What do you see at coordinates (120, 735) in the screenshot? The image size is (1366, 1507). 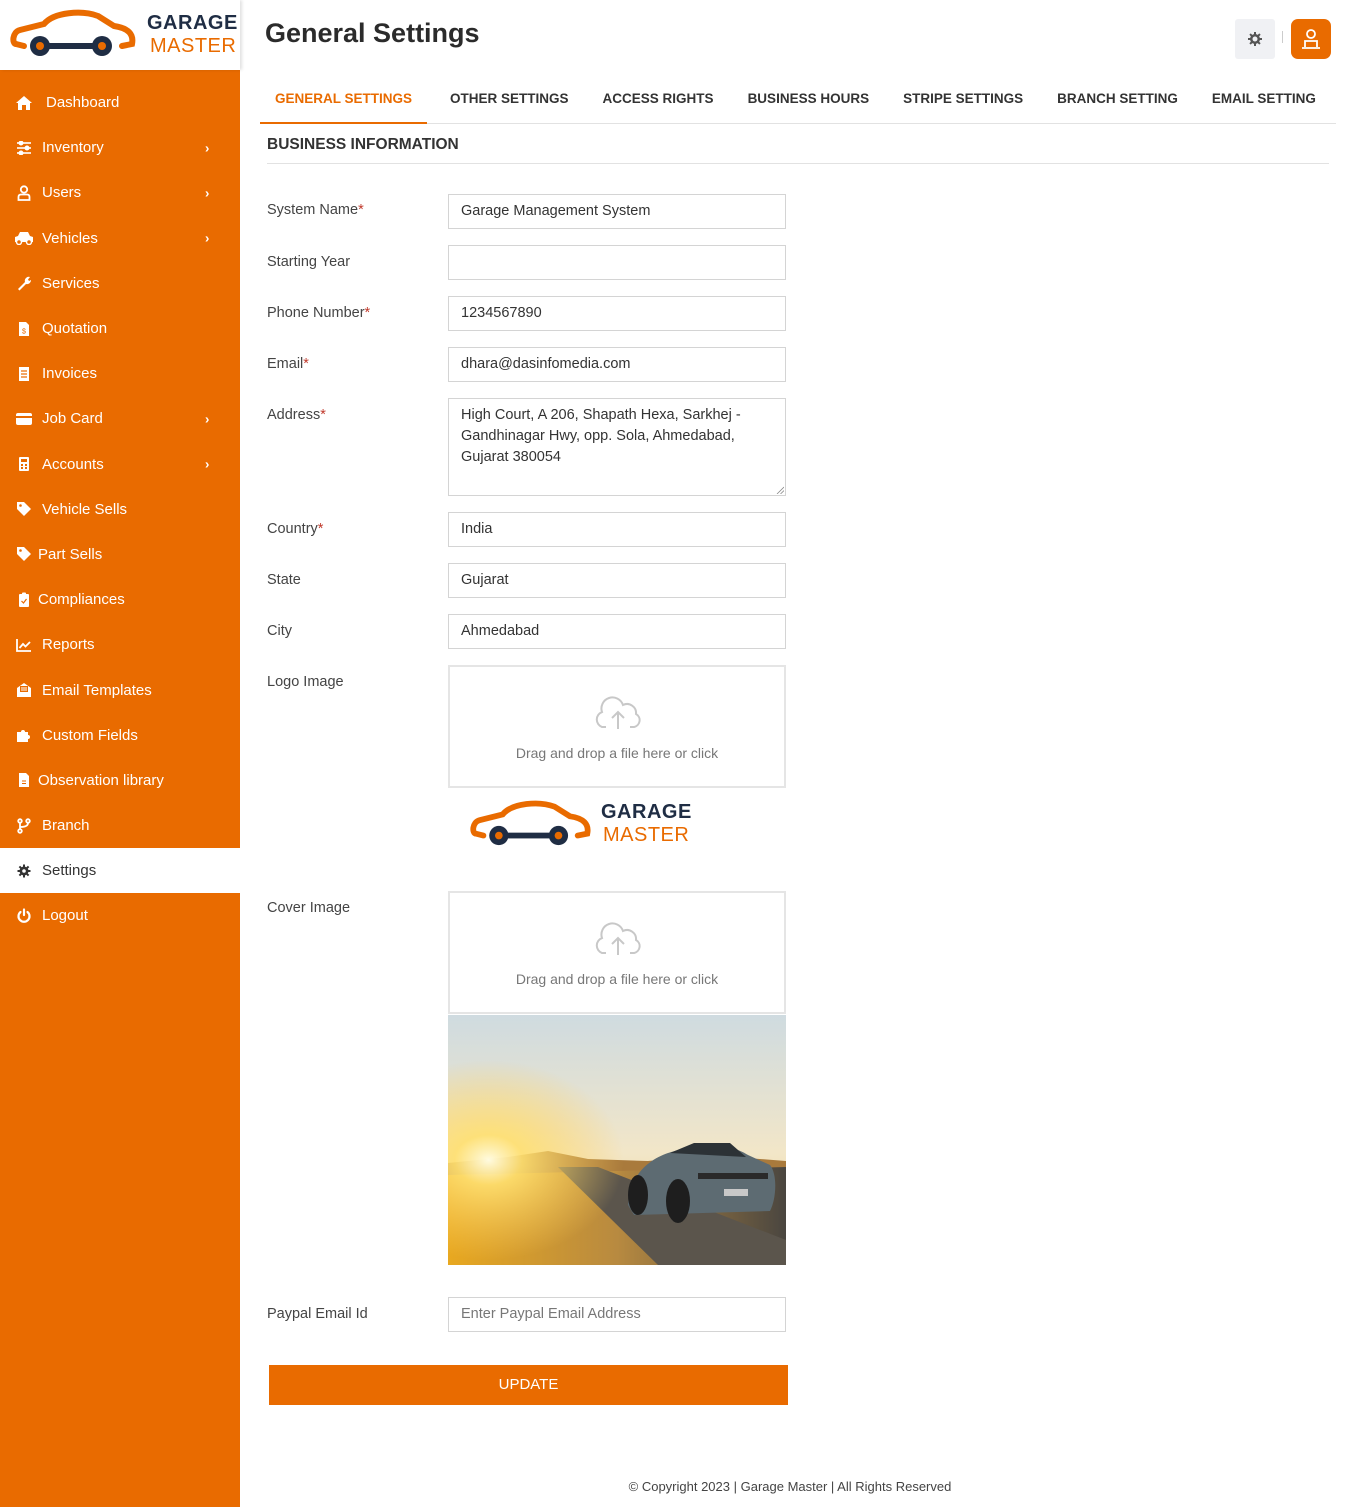 I see `sidebar-item-custom-fields: Custom Fields` at bounding box center [120, 735].